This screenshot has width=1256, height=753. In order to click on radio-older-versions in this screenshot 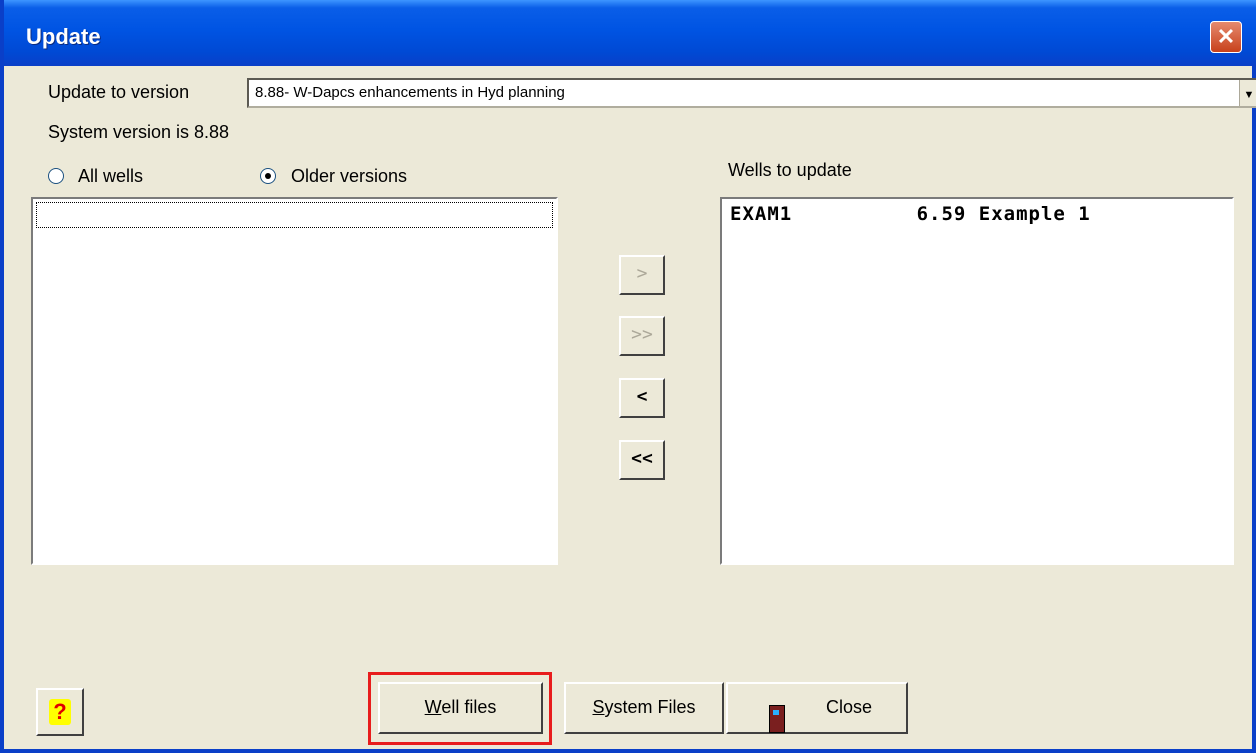, I will do `click(268, 176)`.